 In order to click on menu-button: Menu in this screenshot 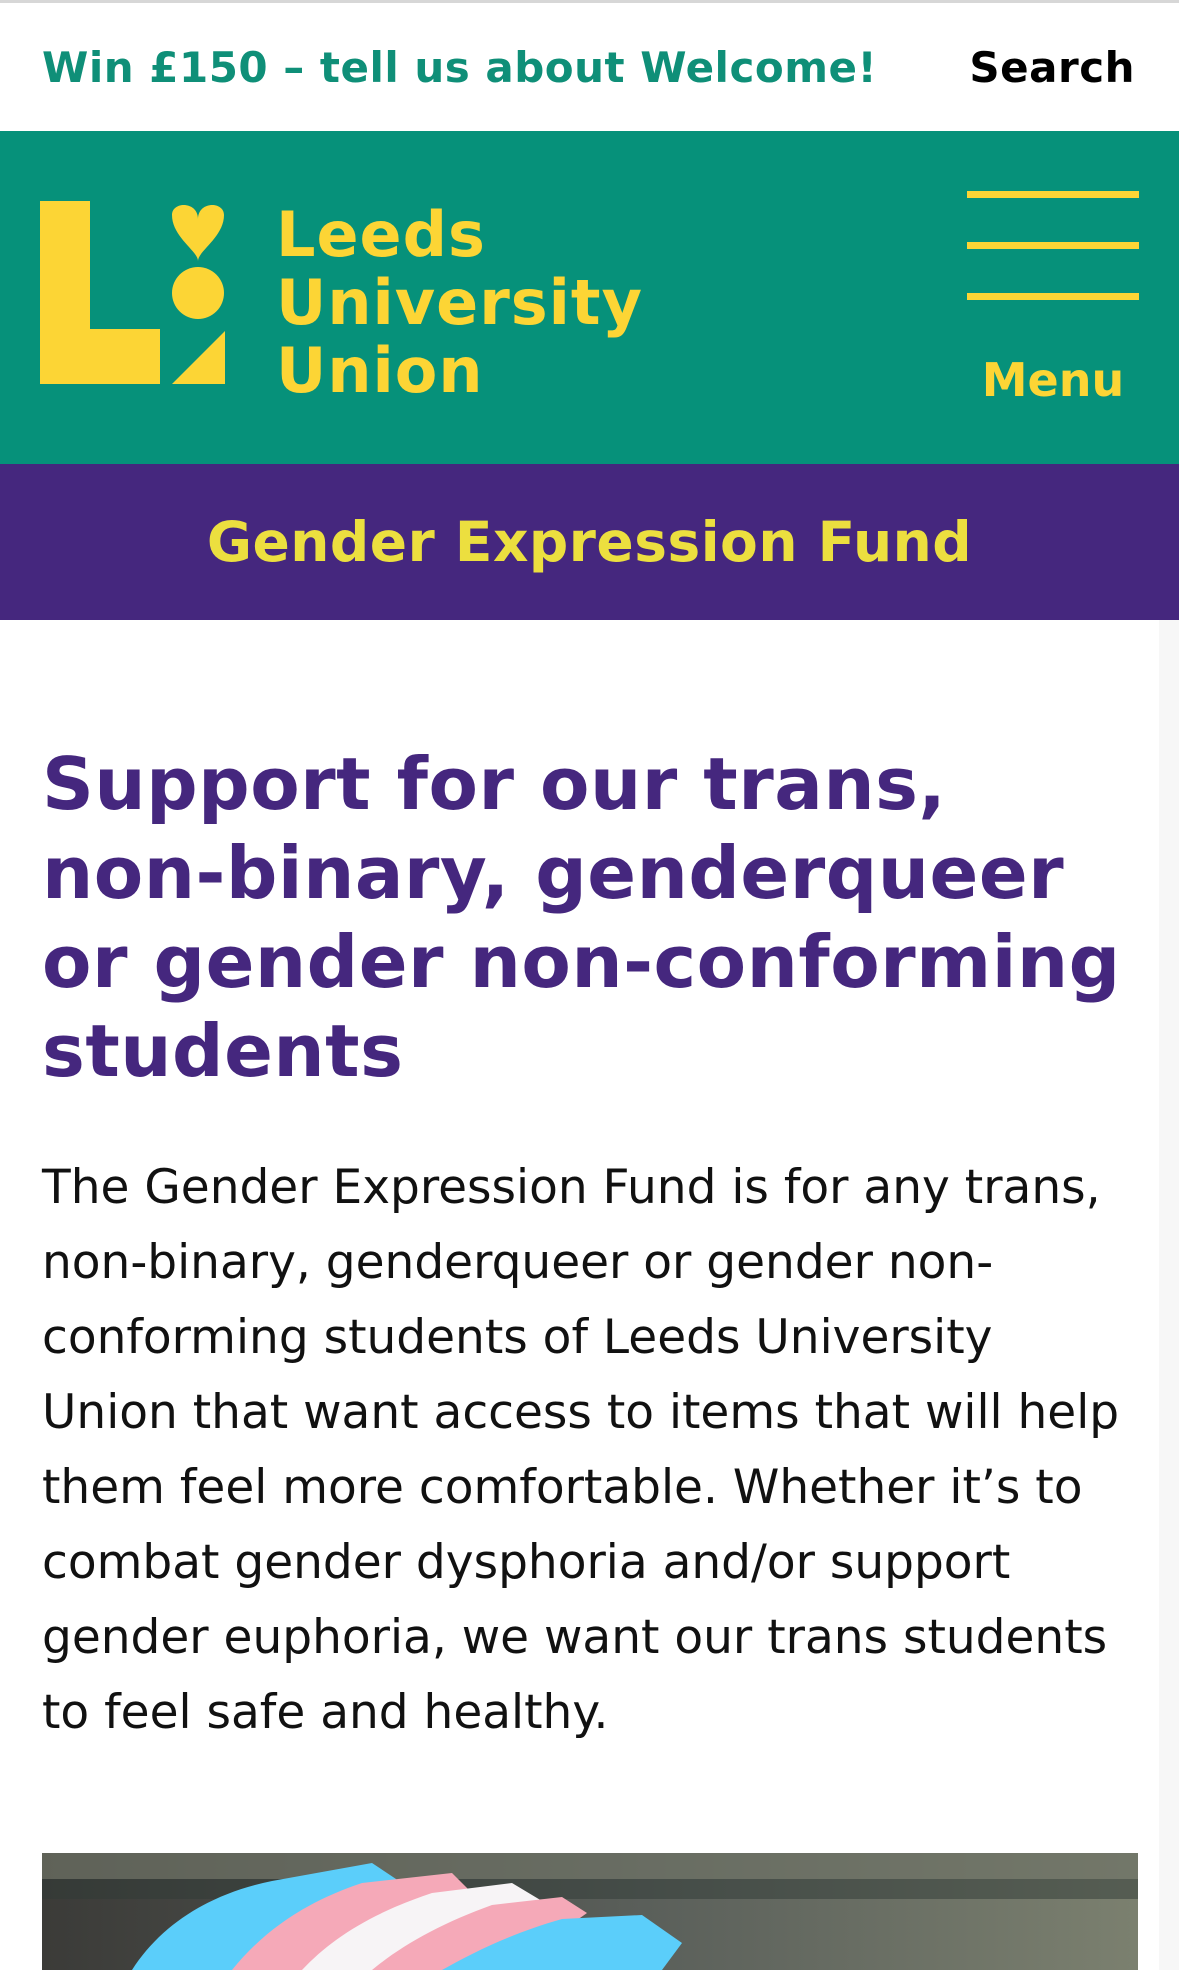, I will do `click(1053, 306)`.